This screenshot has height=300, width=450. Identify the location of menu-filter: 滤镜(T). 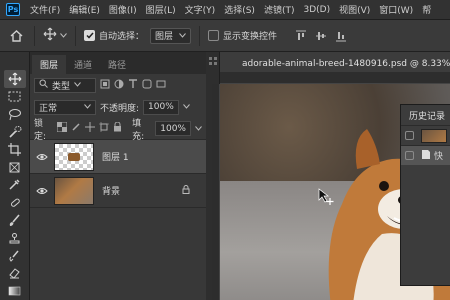
(279, 9).